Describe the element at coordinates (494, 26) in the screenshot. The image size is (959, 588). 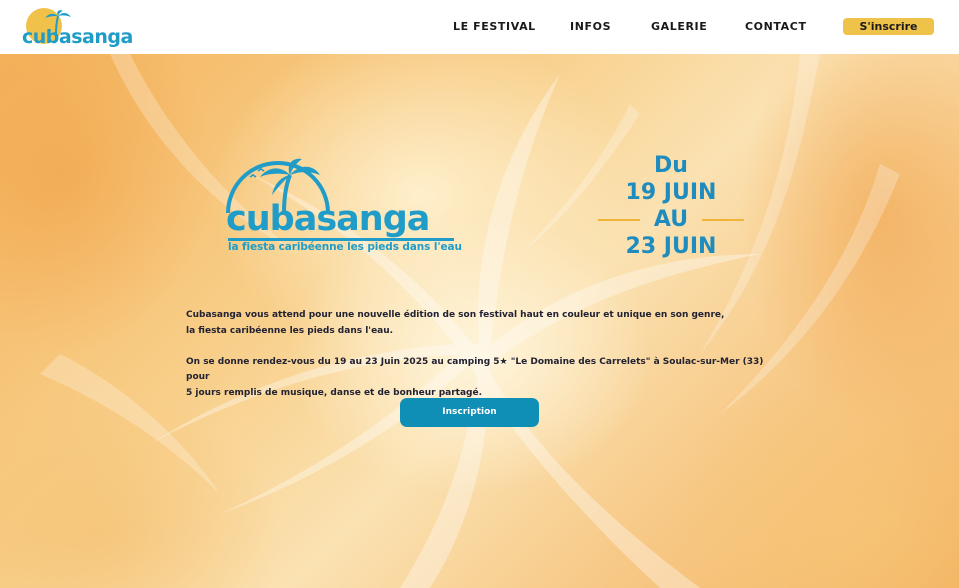
I see `nav-le-festival: LE FESTIVAL` at that location.